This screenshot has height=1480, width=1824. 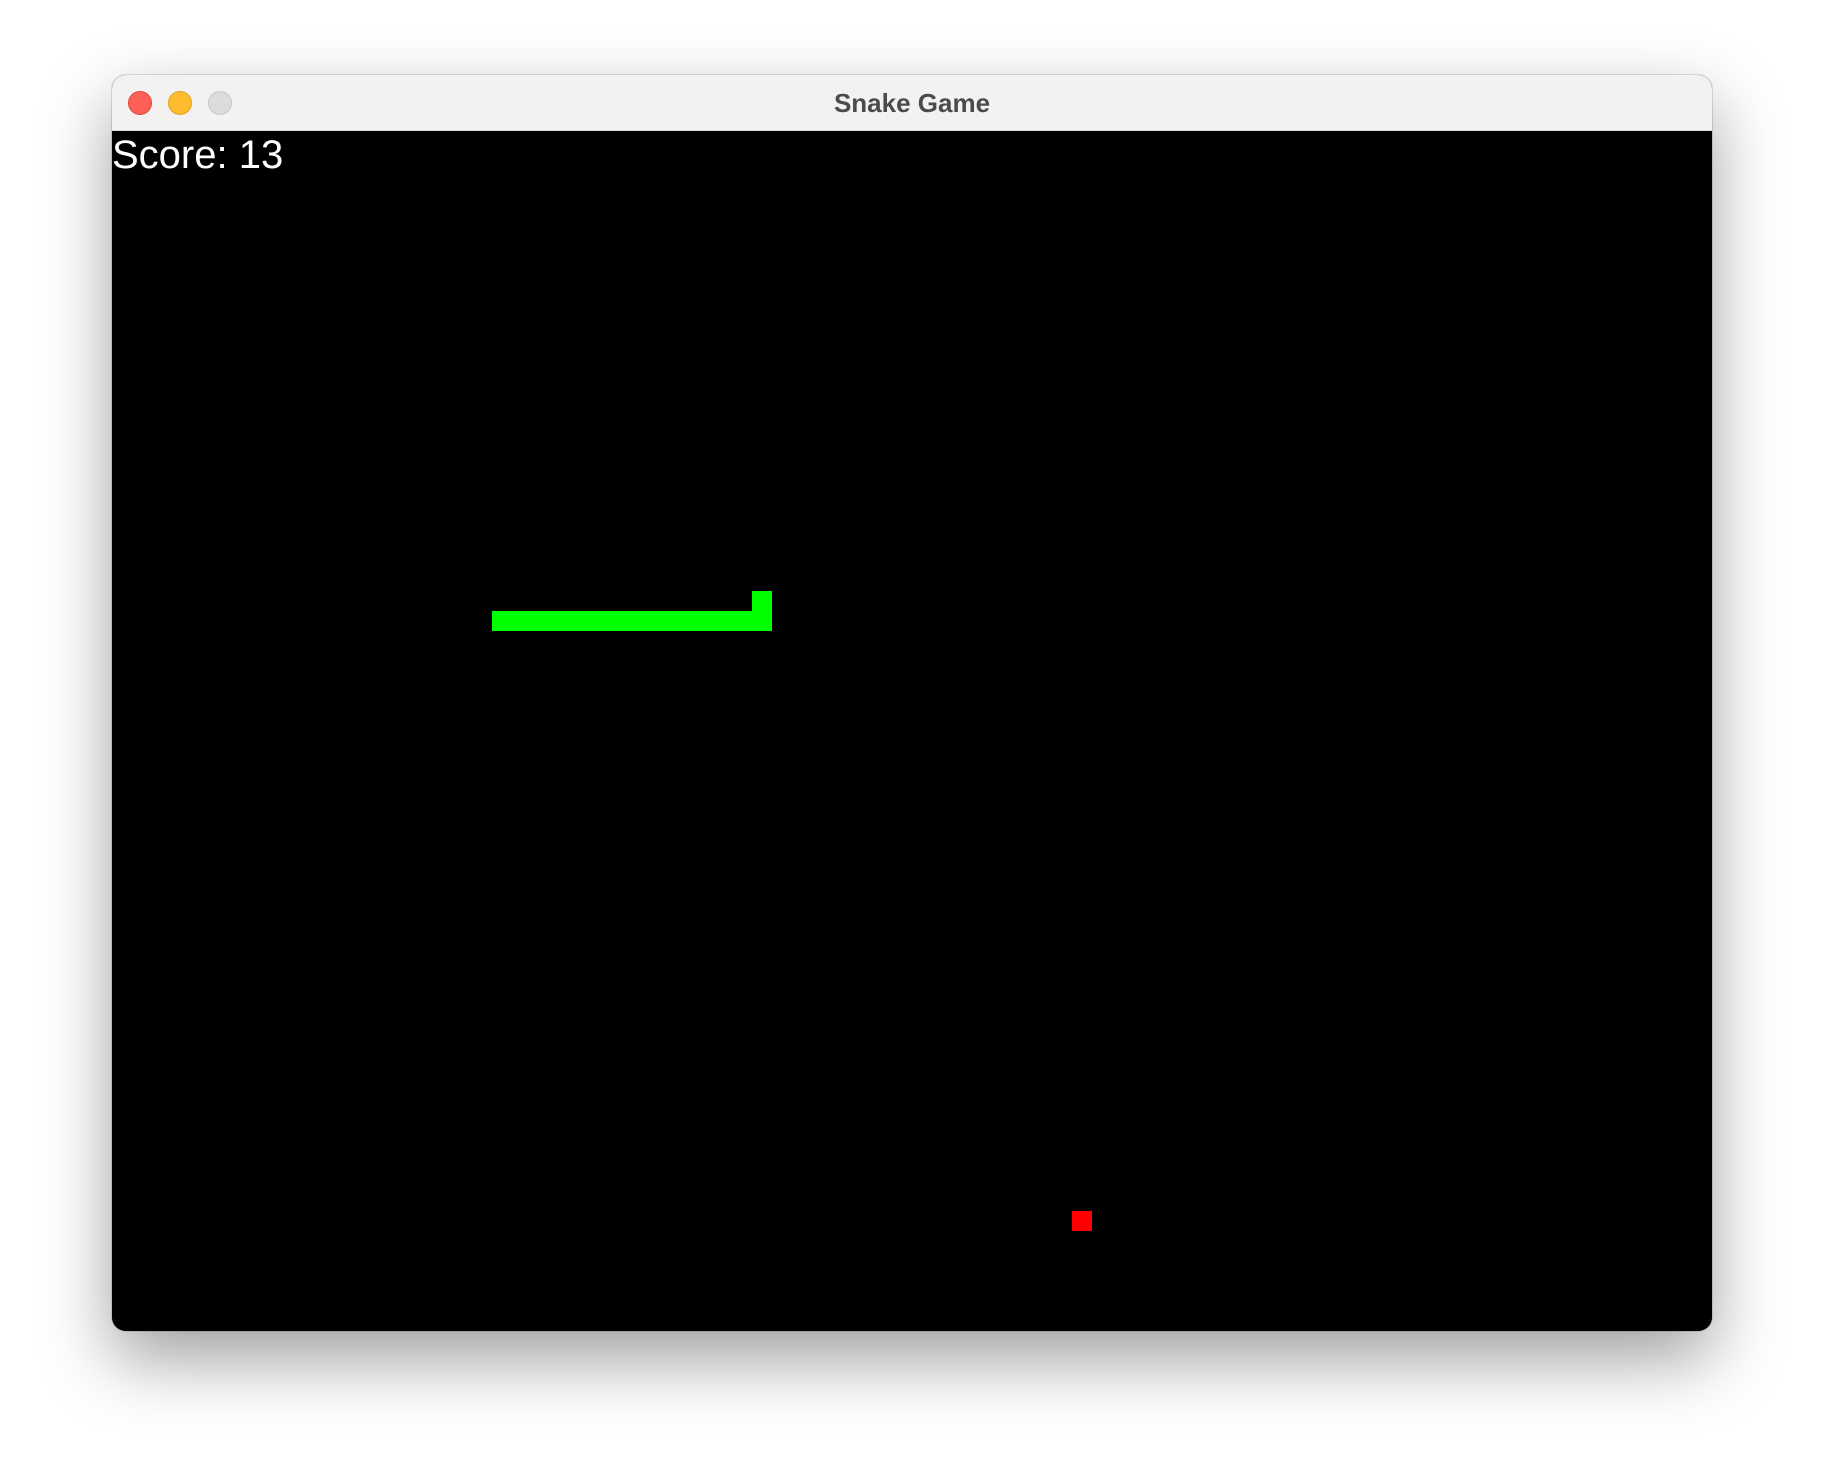 I want to click on title-bar: Snake Game, so click(x=912, y=103).